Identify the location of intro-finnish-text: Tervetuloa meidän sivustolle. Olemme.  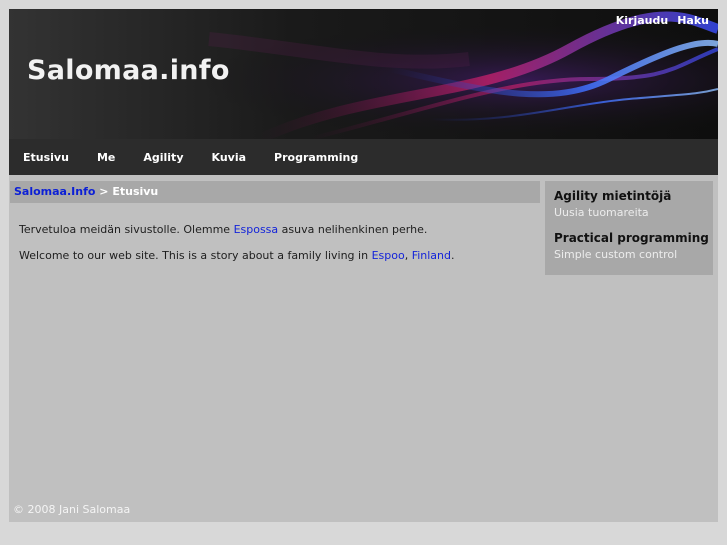
(126, 229).